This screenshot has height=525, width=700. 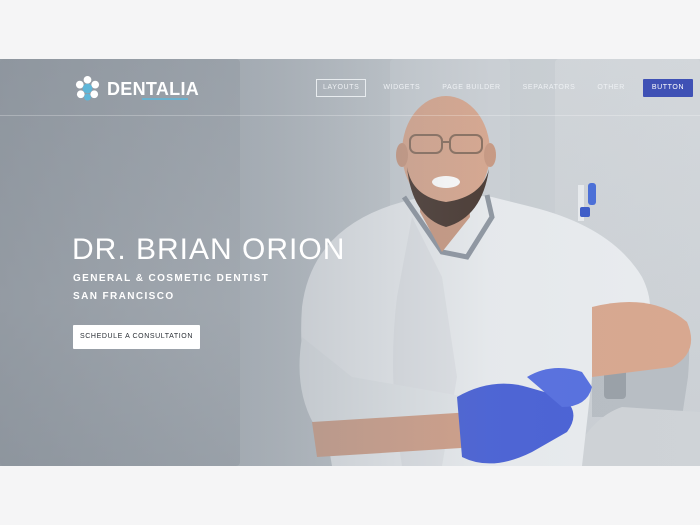 What do you see at coordinates (350, 115) in the screenshot?
I see `header-divider` at bounding box center [350, 115].